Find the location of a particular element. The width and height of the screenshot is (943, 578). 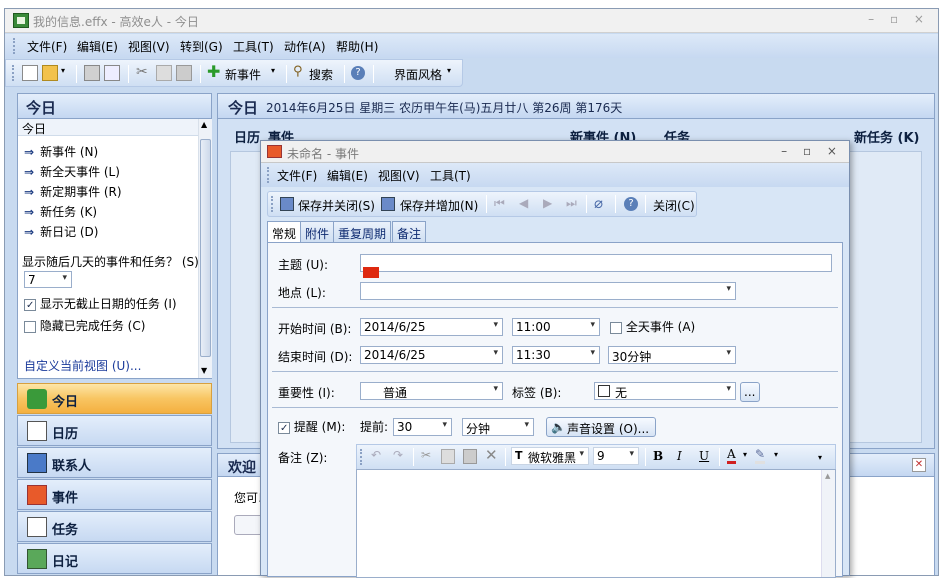

clear-format-icon: ✕ is located at coordinates (491, 455).